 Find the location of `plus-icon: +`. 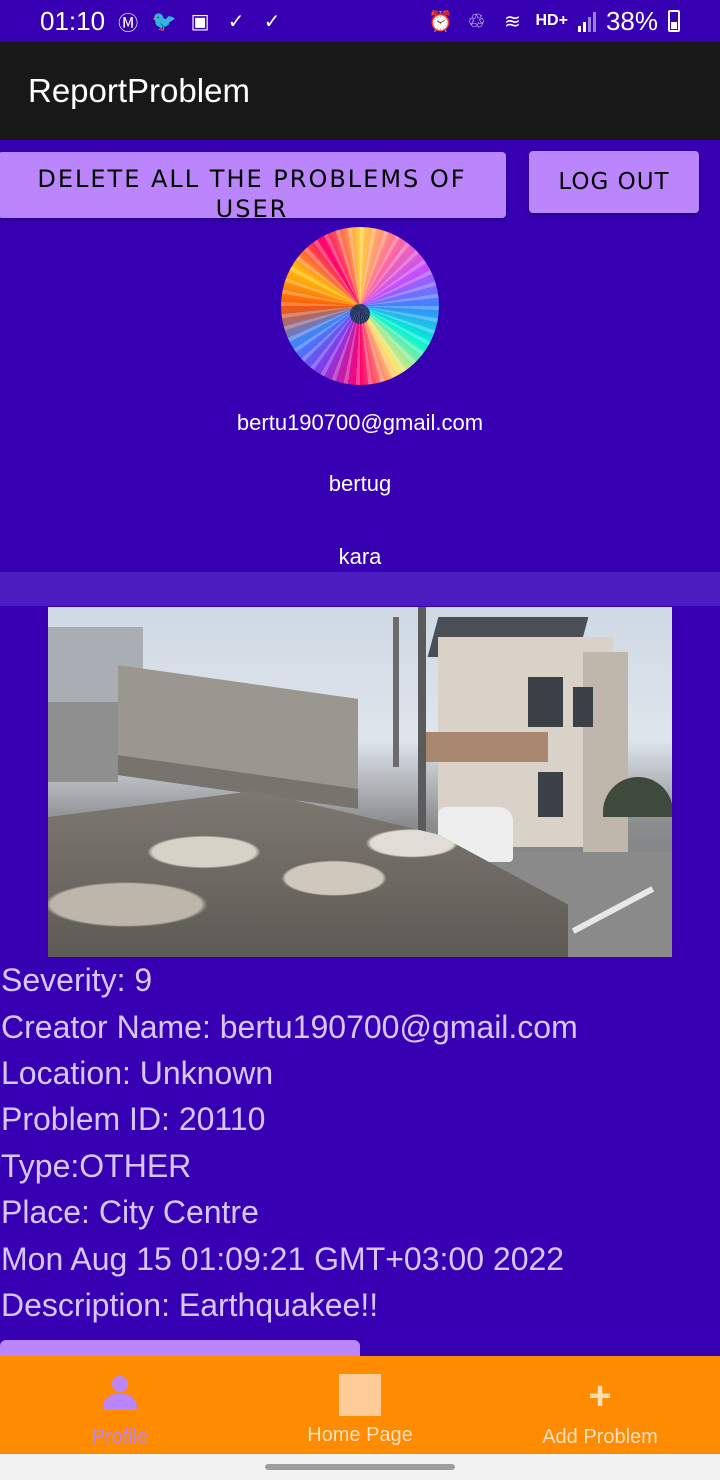

plus-icon: + is located at coordinates (600, 1396).